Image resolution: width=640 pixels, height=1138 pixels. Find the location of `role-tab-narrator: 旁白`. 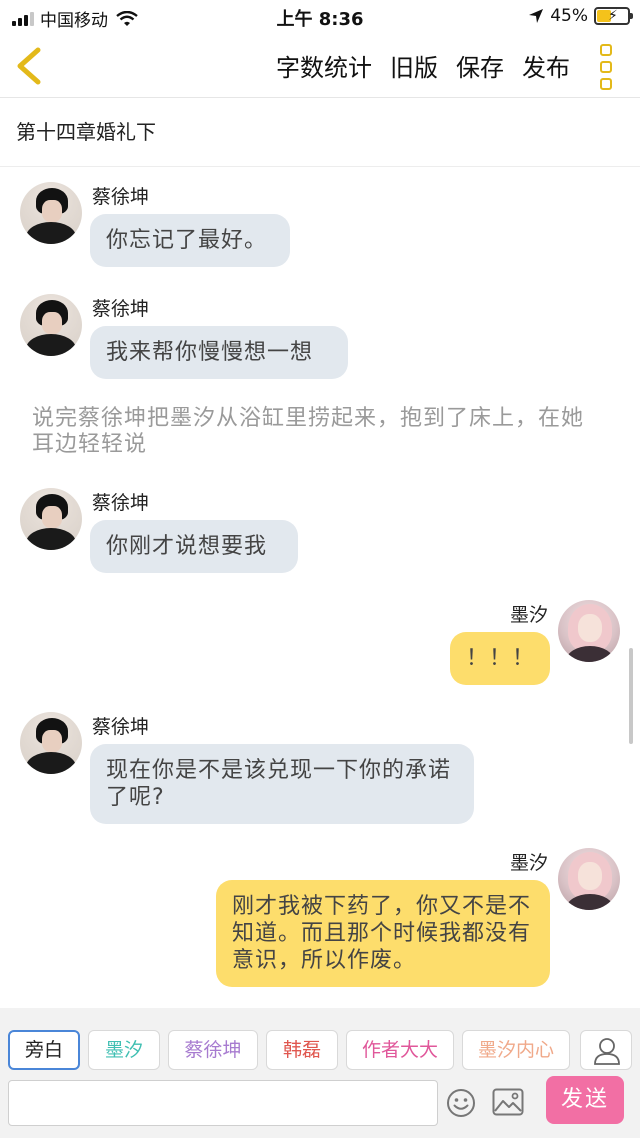

role-tab-narrator: 旁白 is located at coordinates (44, 1050).